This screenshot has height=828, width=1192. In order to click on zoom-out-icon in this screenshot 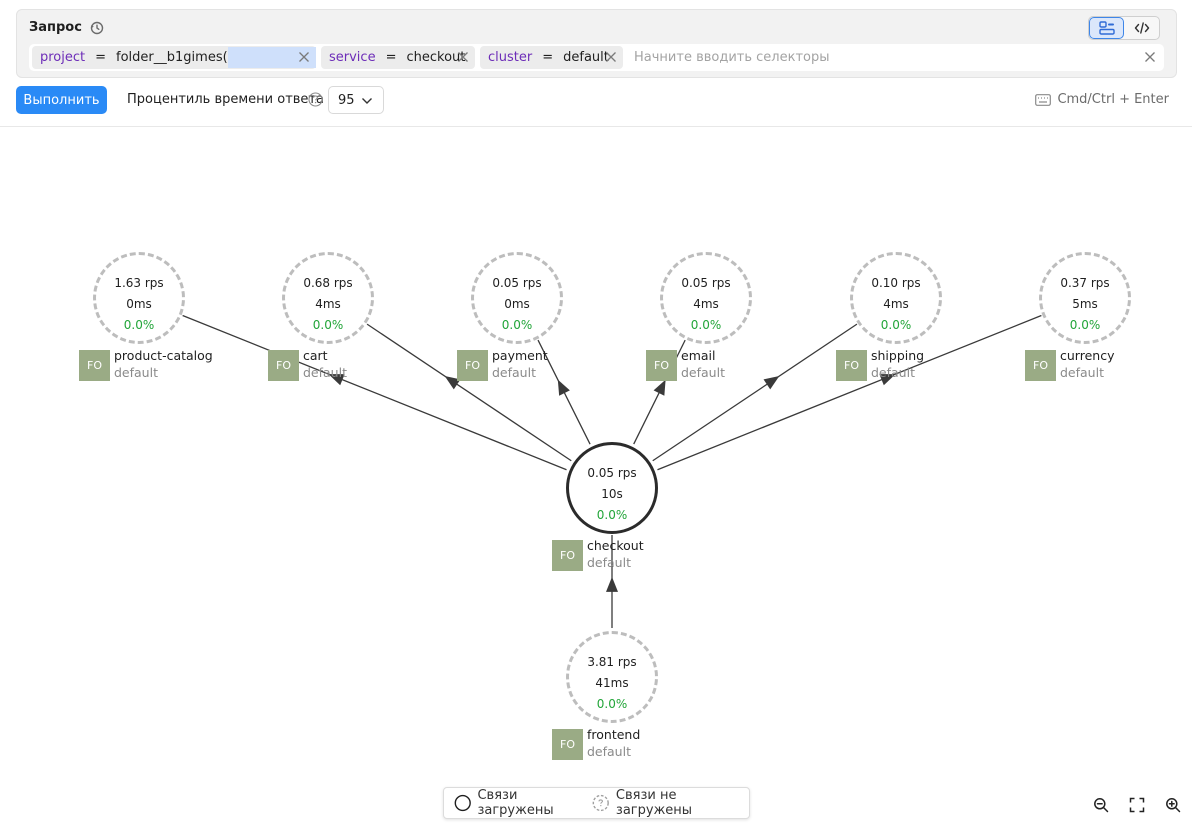, I will do `click(1101, 805)`.